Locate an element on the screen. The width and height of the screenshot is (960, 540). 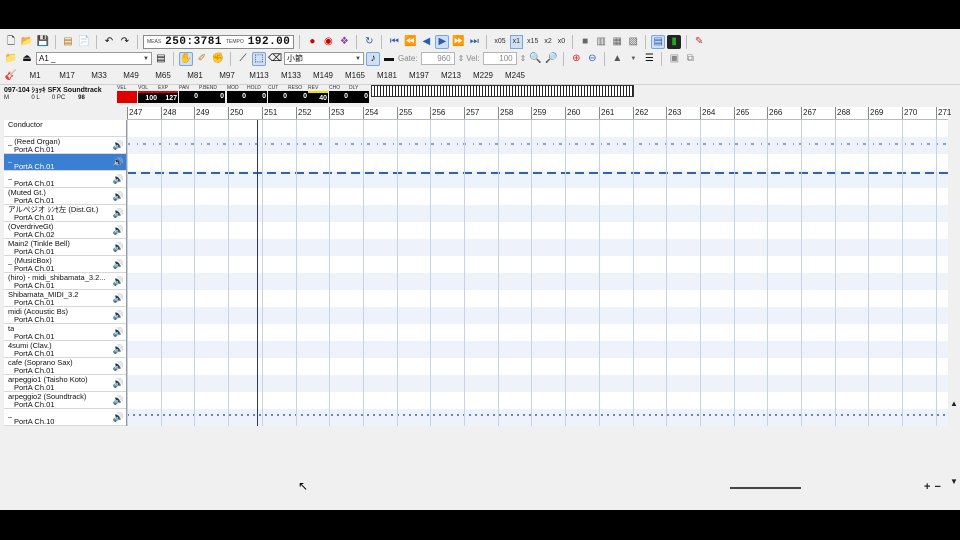
track-row: _ PortA Ch.10 🔊 is located at coordinates (65, 417).